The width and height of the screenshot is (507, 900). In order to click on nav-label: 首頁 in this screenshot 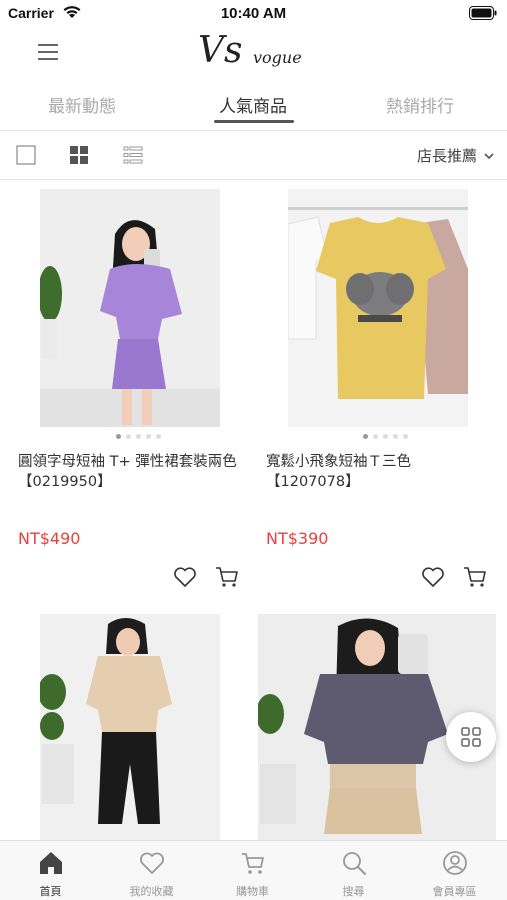, I will do `click(50, 891)`.